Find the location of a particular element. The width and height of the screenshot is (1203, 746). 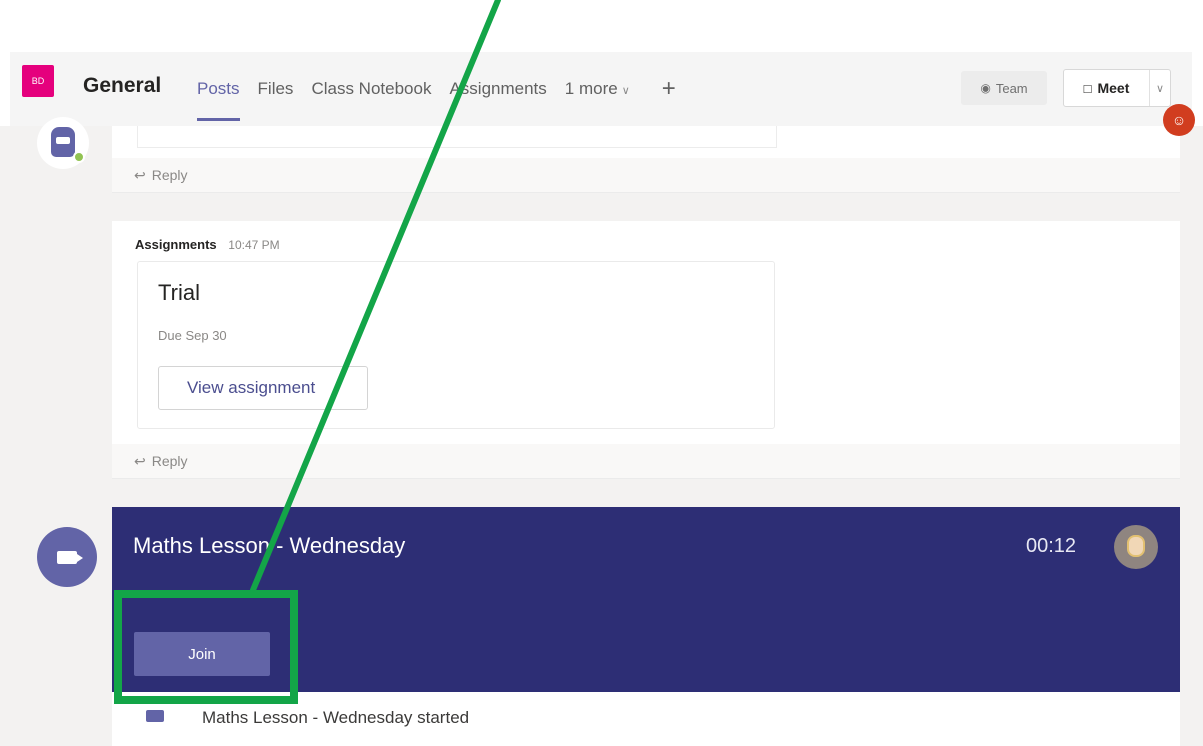

annotation-highlight-box is located at coordinates (206, 647).